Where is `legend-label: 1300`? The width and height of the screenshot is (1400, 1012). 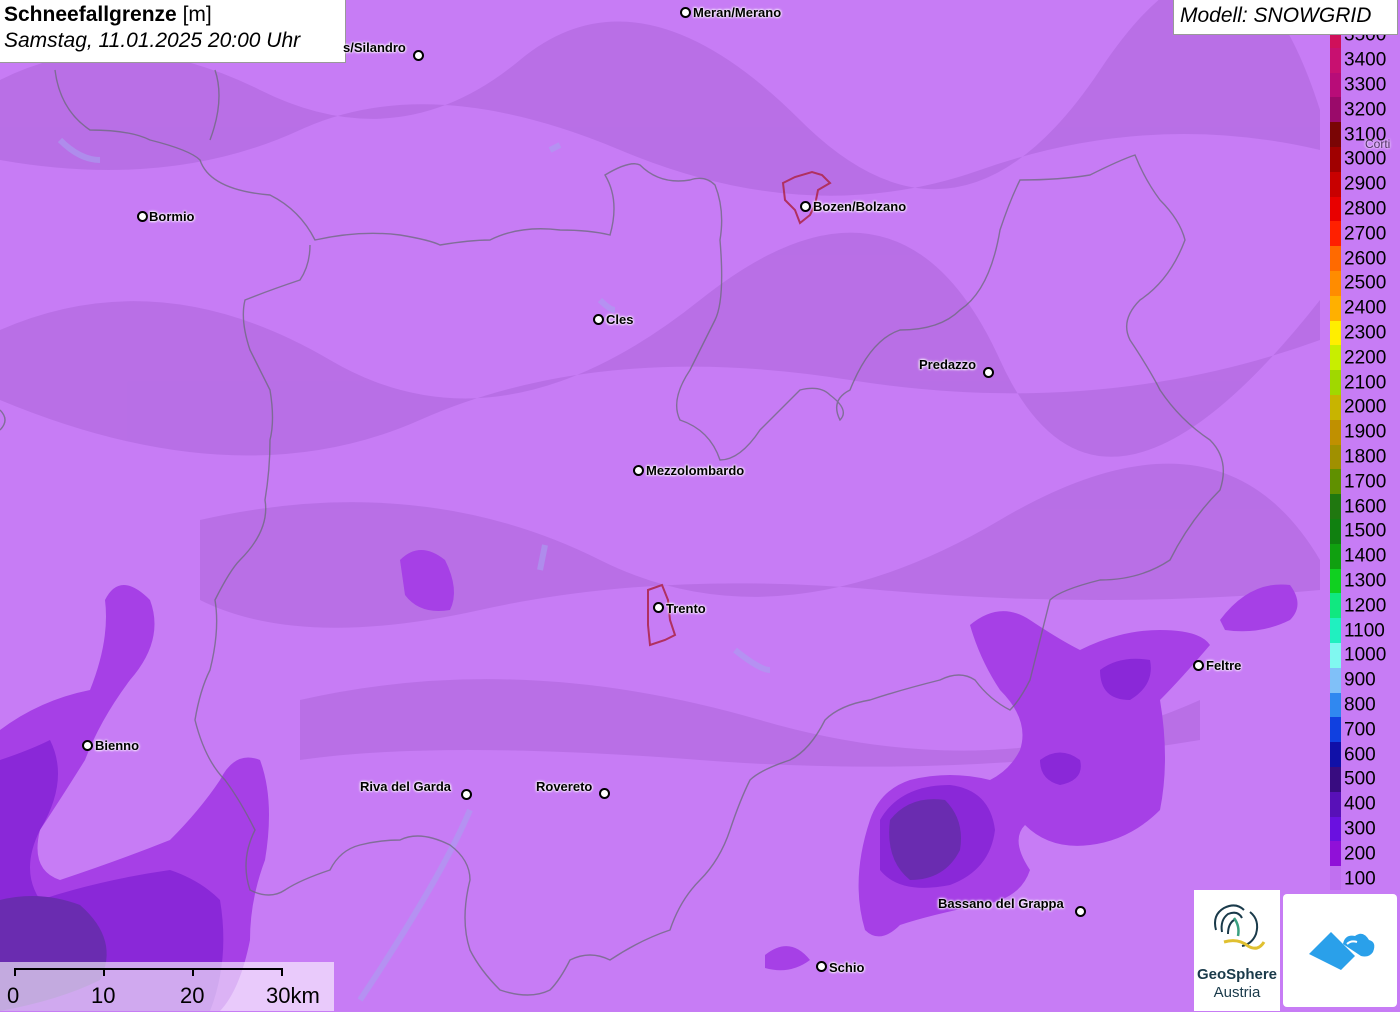
legend-label: 1300 is located at coordinates (1365, 581).